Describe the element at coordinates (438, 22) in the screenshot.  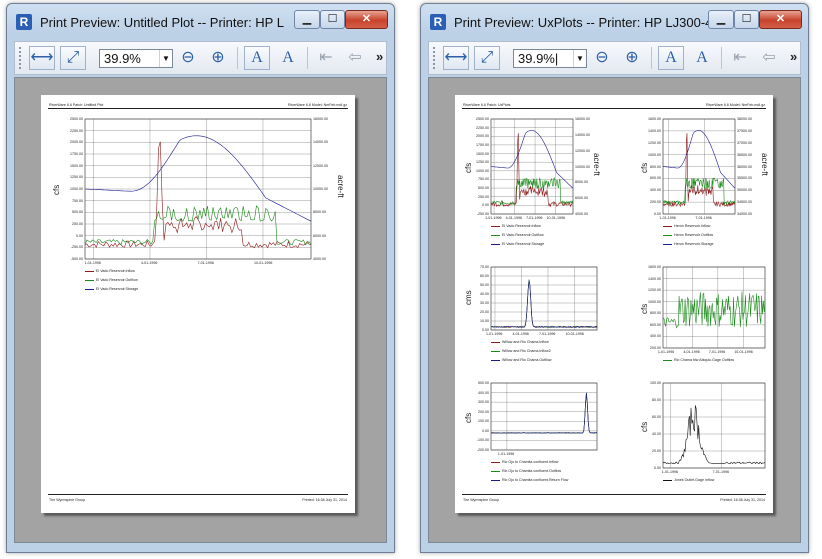
I see `riverware-app-icon: R` at that location.